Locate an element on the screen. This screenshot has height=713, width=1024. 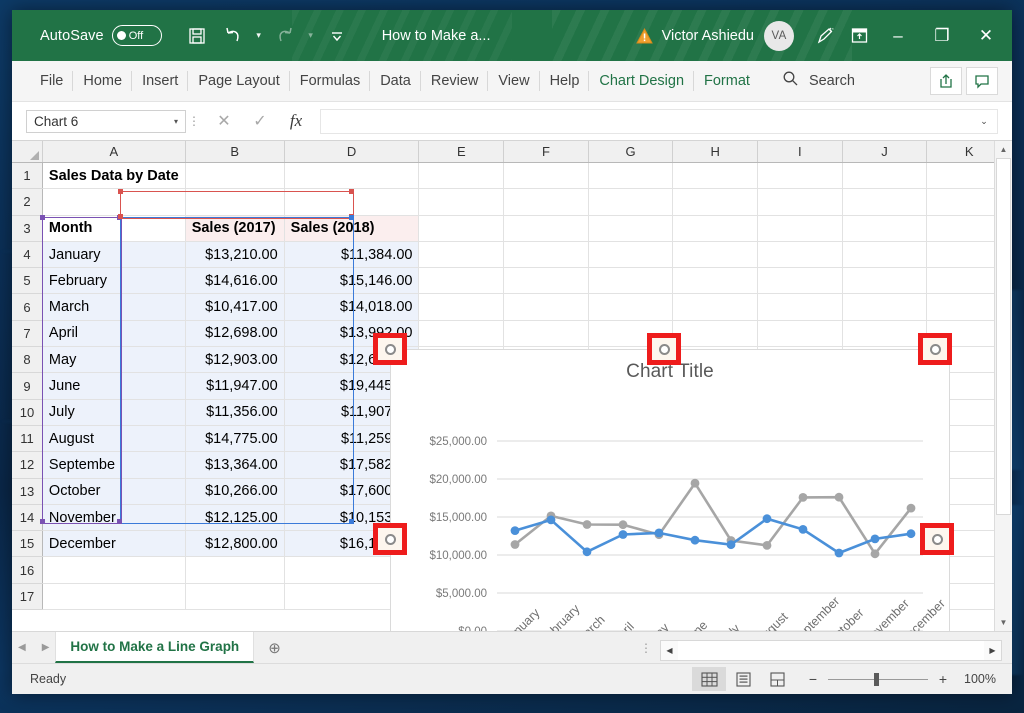
zoom-control: − + 100% is located at coordinates (901, 679).